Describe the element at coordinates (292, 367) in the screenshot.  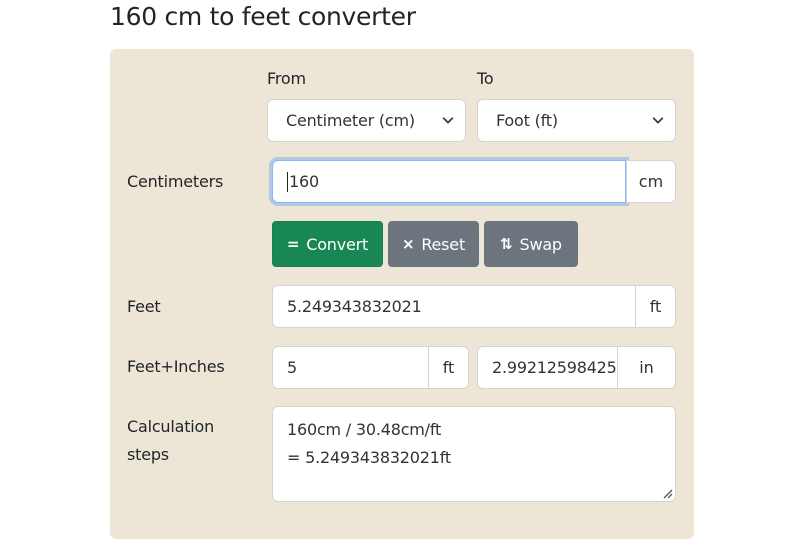
I see `feet-part-value: 5` at that location.